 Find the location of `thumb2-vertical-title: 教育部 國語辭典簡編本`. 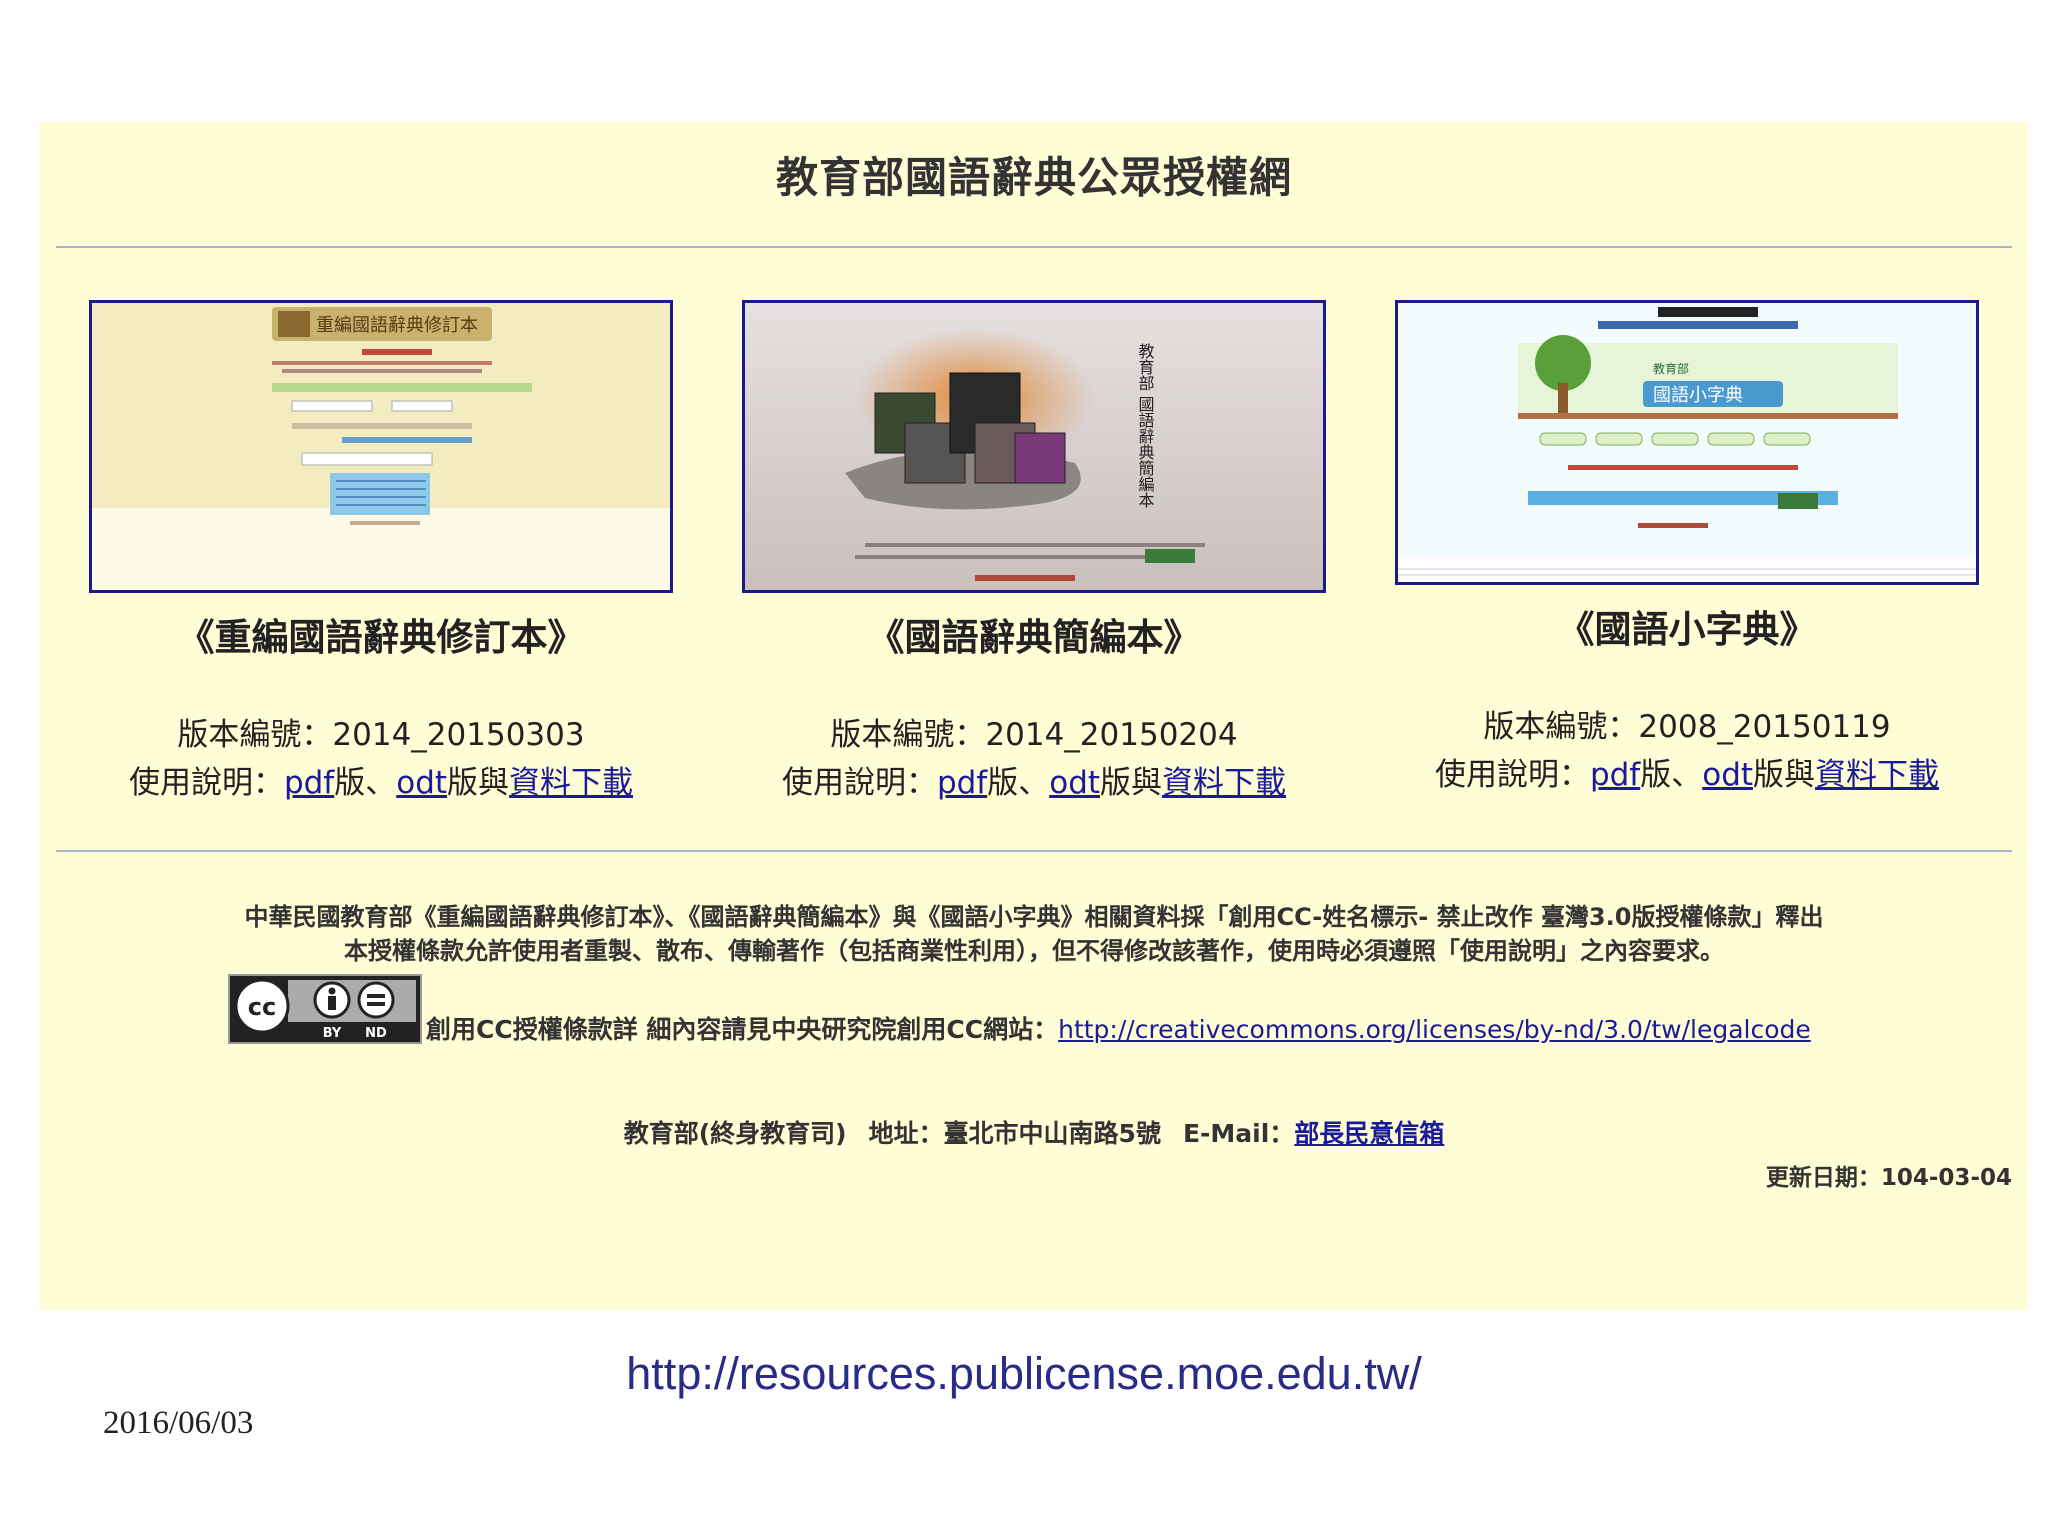

thumb2-vertical-title: 教育部 國語辭典簡編本 is located at coordinates (1145, 425).